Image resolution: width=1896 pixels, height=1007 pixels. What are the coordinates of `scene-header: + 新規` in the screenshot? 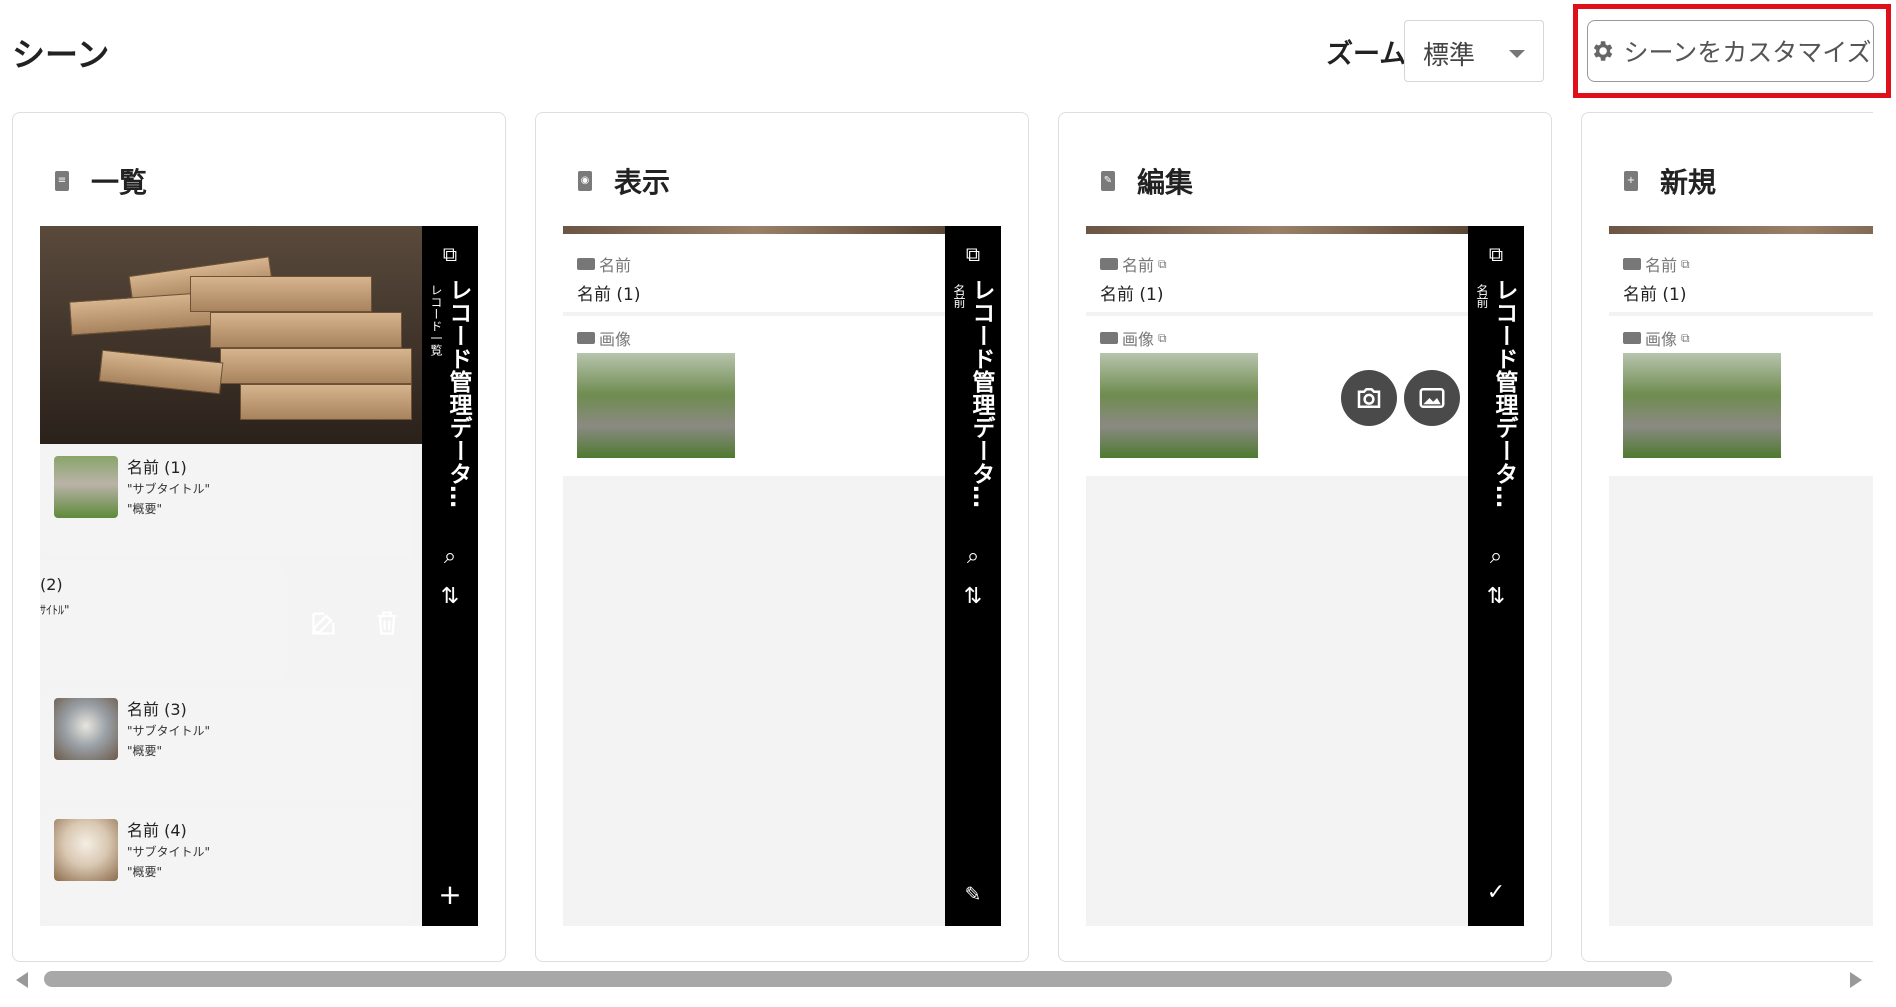 It's located at (1670, 181).